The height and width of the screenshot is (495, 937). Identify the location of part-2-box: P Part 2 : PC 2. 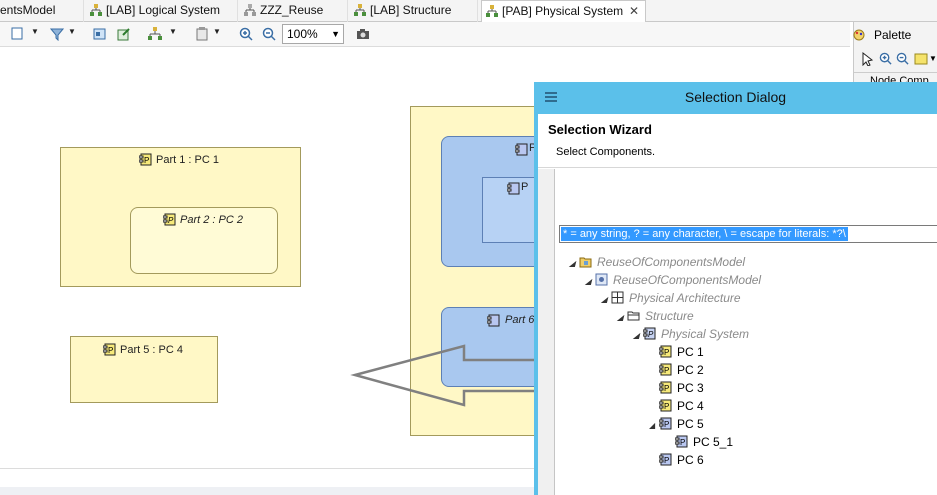
(204, 240).